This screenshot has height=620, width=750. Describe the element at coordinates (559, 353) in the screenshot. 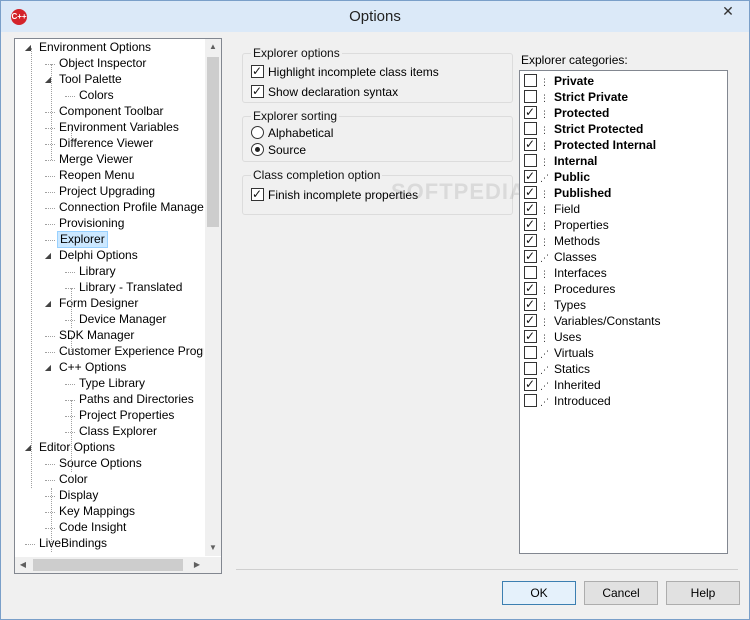

I see `category-item: ⋰ Virtuals` at that location.